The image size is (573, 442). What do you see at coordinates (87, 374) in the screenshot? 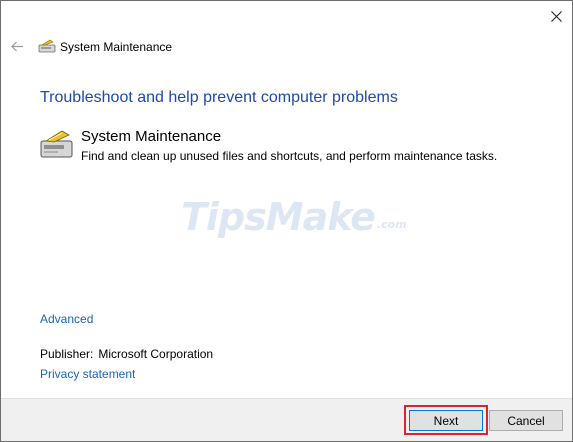
I see `privacy-statement-link: Privacy statement` at bounding box center [87, 374].